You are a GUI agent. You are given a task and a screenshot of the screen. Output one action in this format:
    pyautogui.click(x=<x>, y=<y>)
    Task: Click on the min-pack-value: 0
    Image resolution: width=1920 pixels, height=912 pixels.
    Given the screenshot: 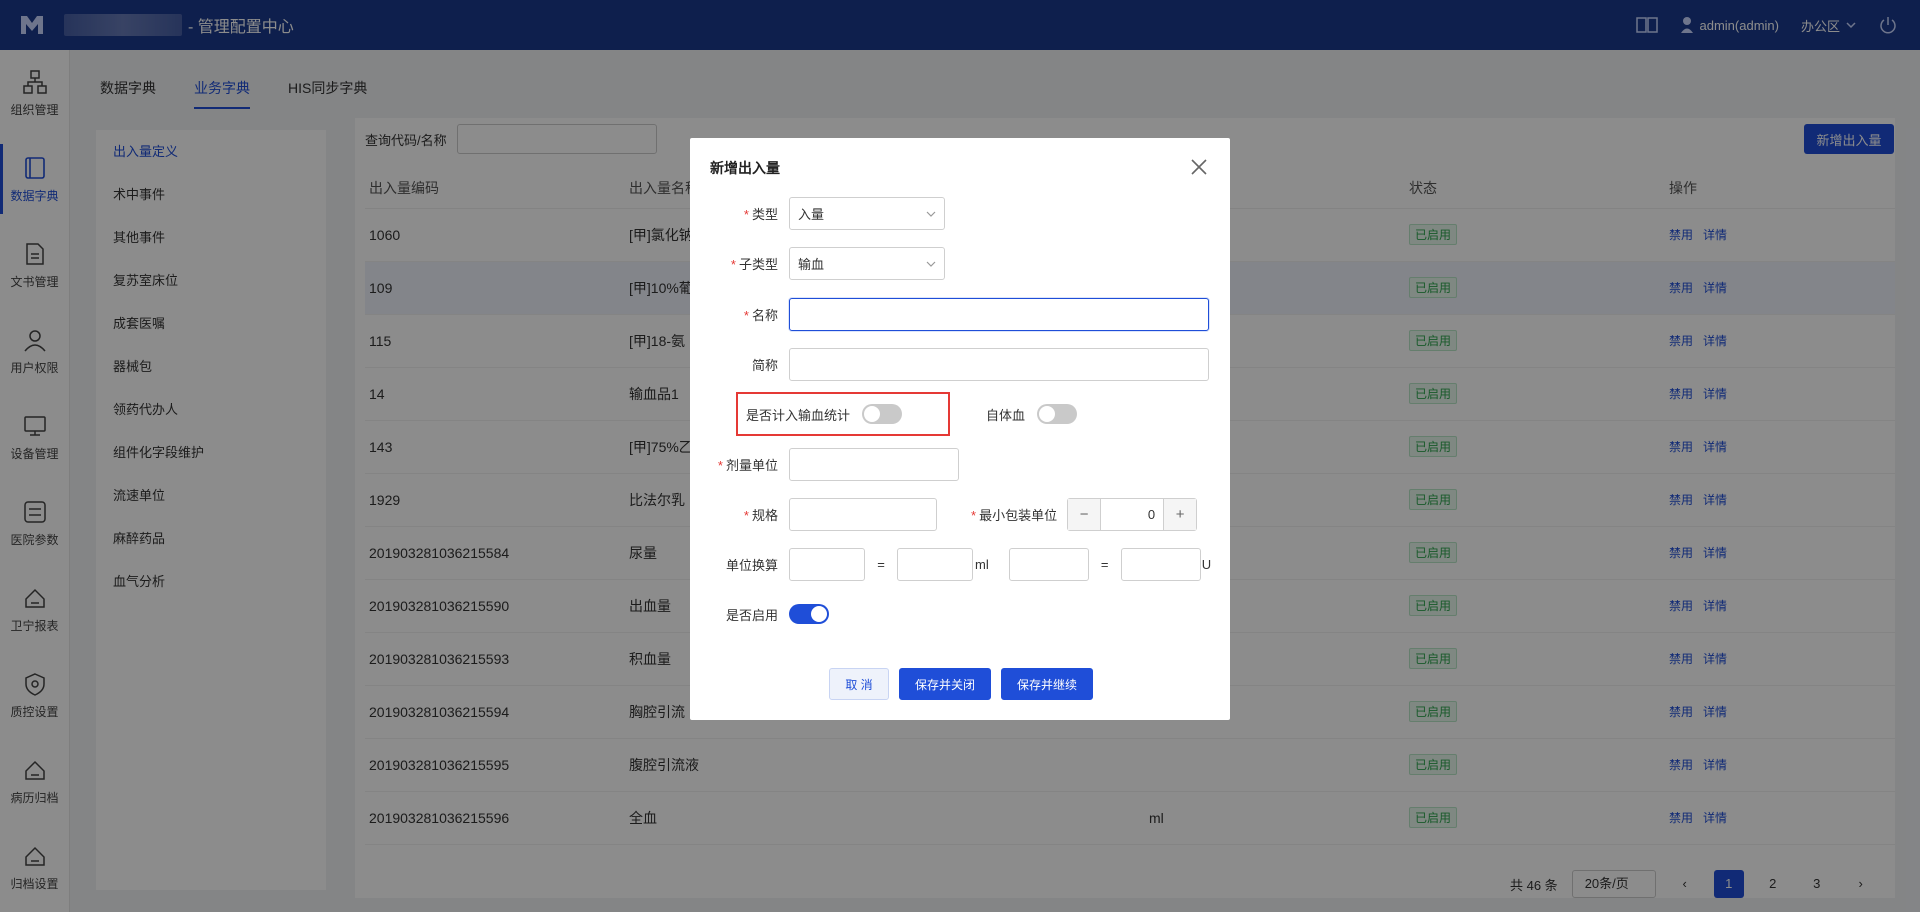 What is the action you would take?
    pyautogui.click(x=1132, y=514)
    